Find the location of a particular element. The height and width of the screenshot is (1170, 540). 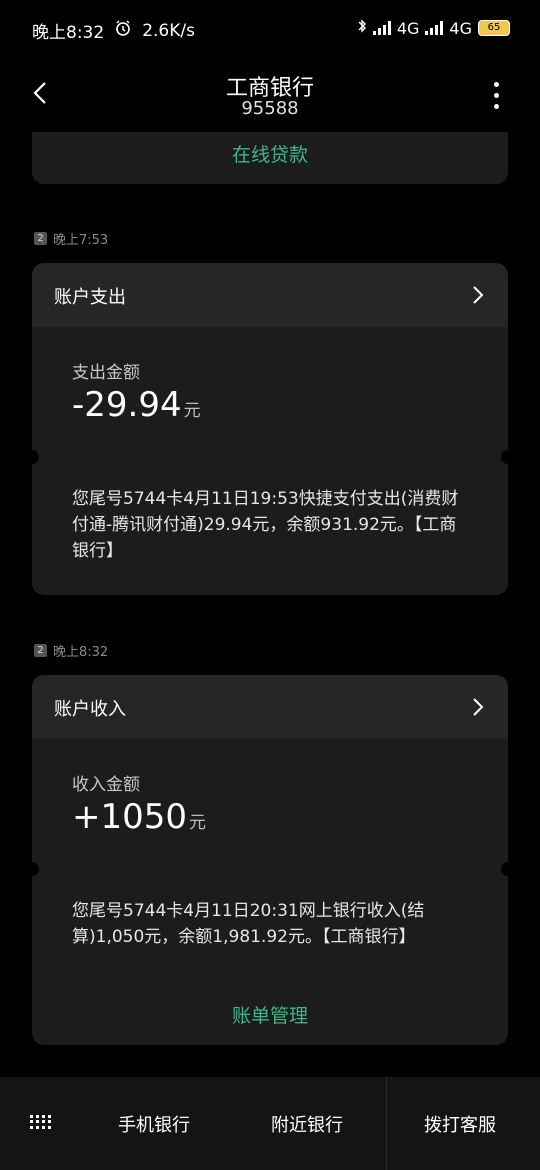

message-timestamp: 2 晚上7:53 is located at coordinates (71, 238).